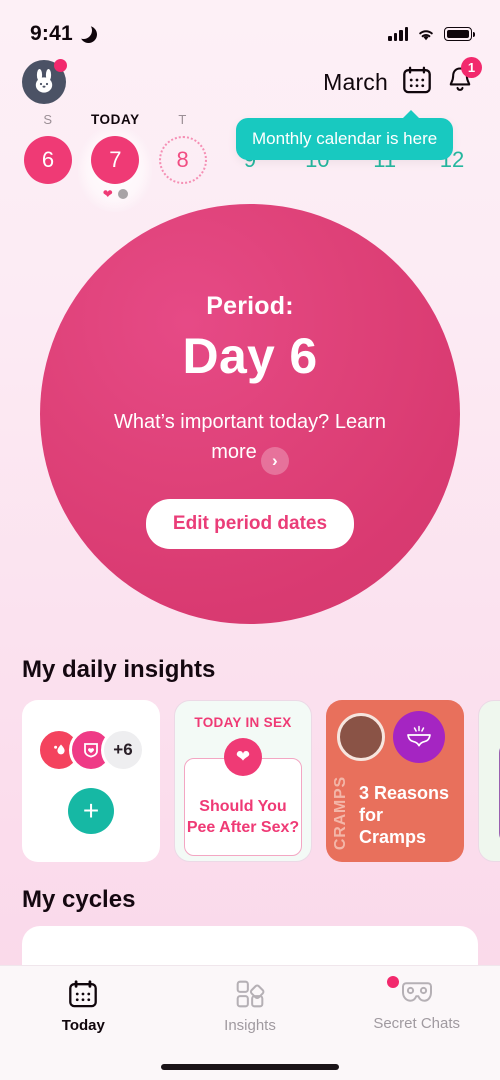 The height and width of the screenshot is (1080, 500). What do you see at coordinates (249, 437) in the screenshot?
I see `learn-more-label: What’s important today? Learn more` at bounding box center [249, 437].